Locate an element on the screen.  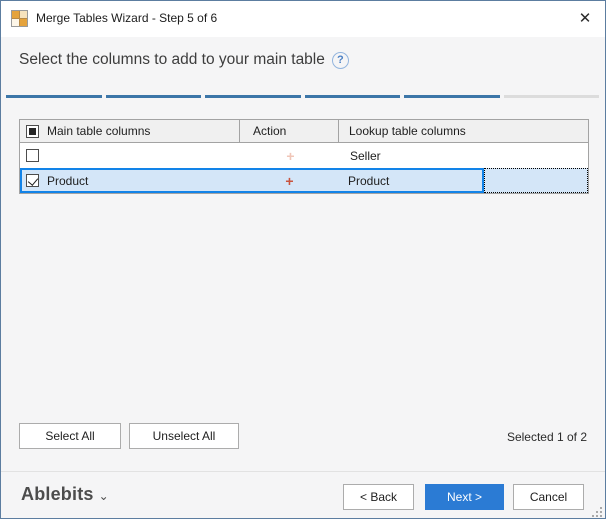
resize-grip is located at coordinates (597, 512).